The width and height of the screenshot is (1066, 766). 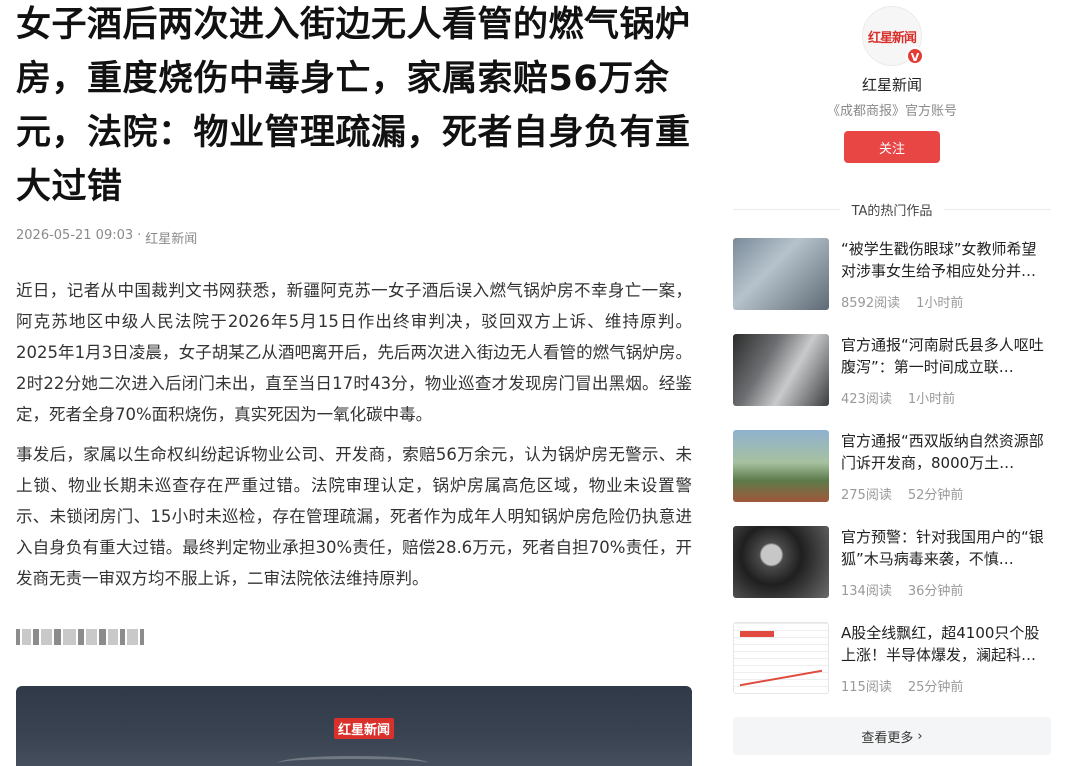 I want to click on see-more-label: 查看更多, so click(x=887, y=738).